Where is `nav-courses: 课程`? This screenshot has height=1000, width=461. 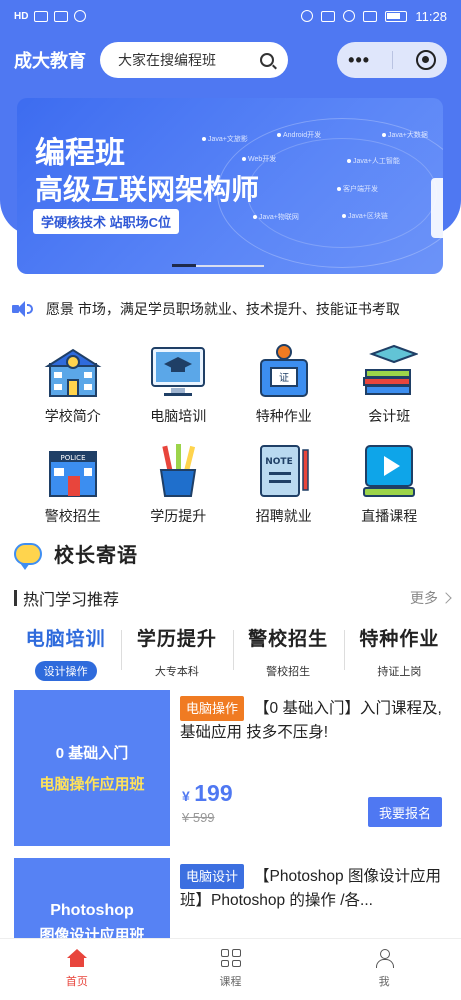
nav-courses: 课程 is located at coordinates (231, 969).